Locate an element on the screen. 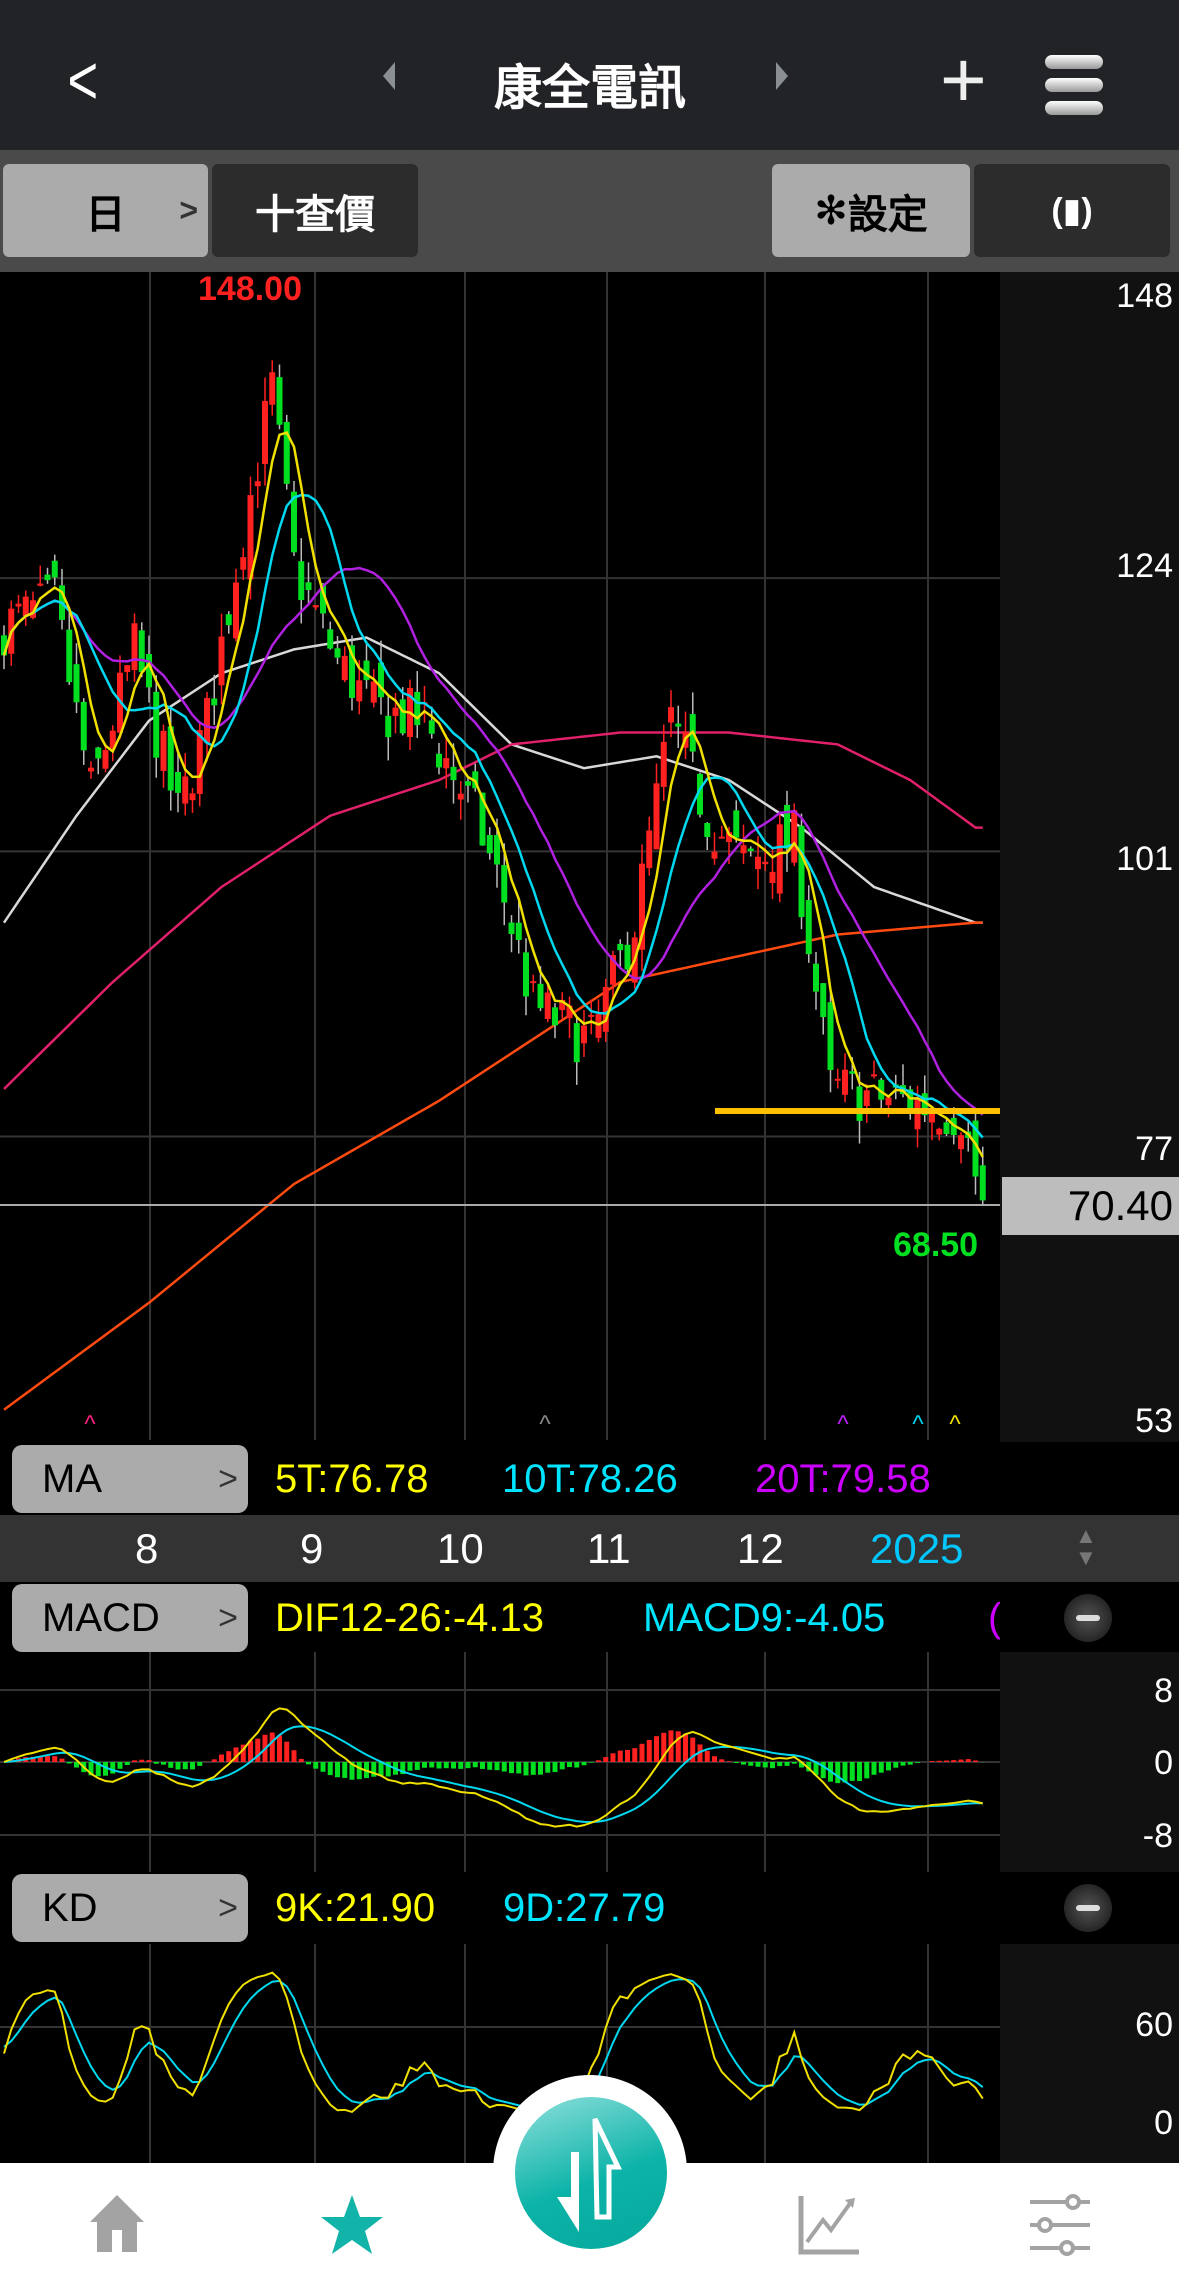  kd-selector-button: KD > is located at coordinates (130, 1908).